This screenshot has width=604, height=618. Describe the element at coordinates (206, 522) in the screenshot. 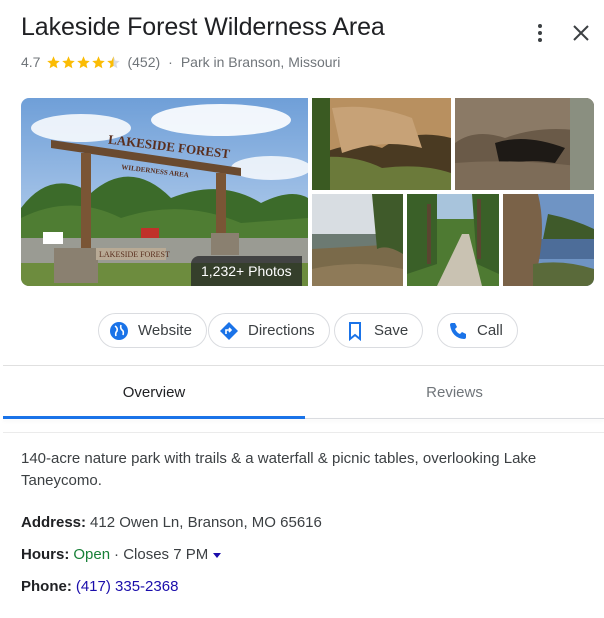

I see `address-value: 412 Owen Ln, Branson, MO 65616` at that location.